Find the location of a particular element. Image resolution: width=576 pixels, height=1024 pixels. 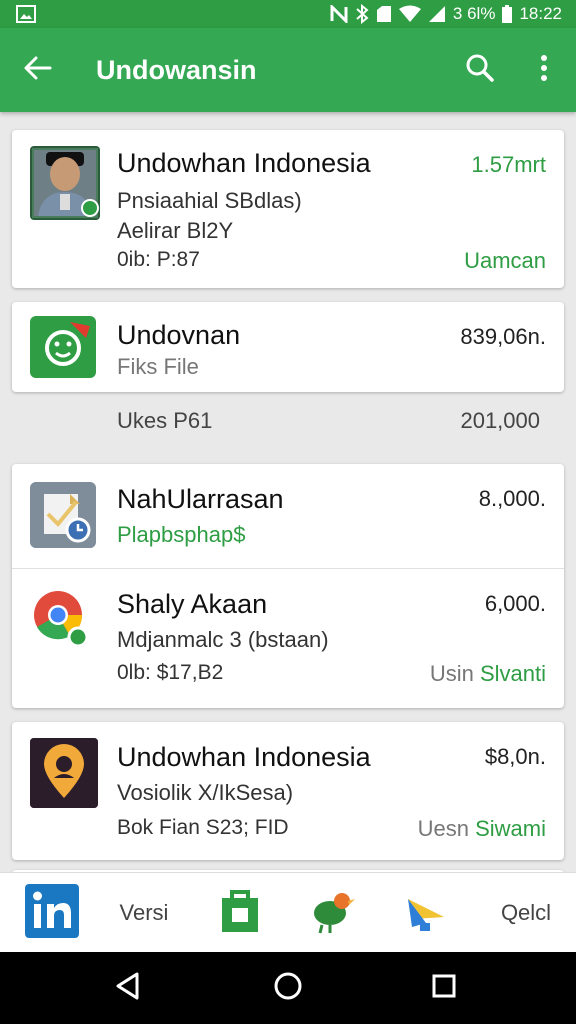

back-arrow-icon is located at coordinates (38, 70).